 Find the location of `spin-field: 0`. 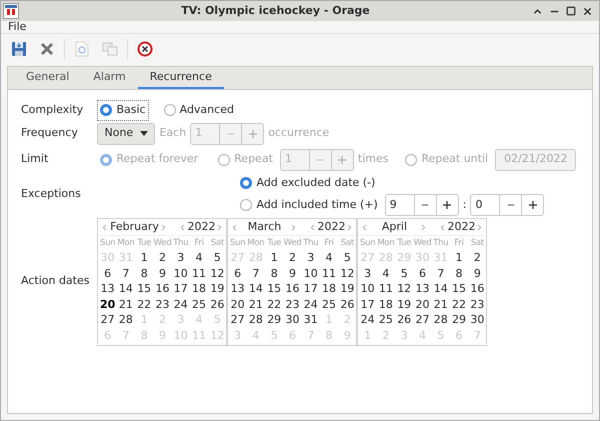

spin-field: 0 is located at coordinates (507, 205).